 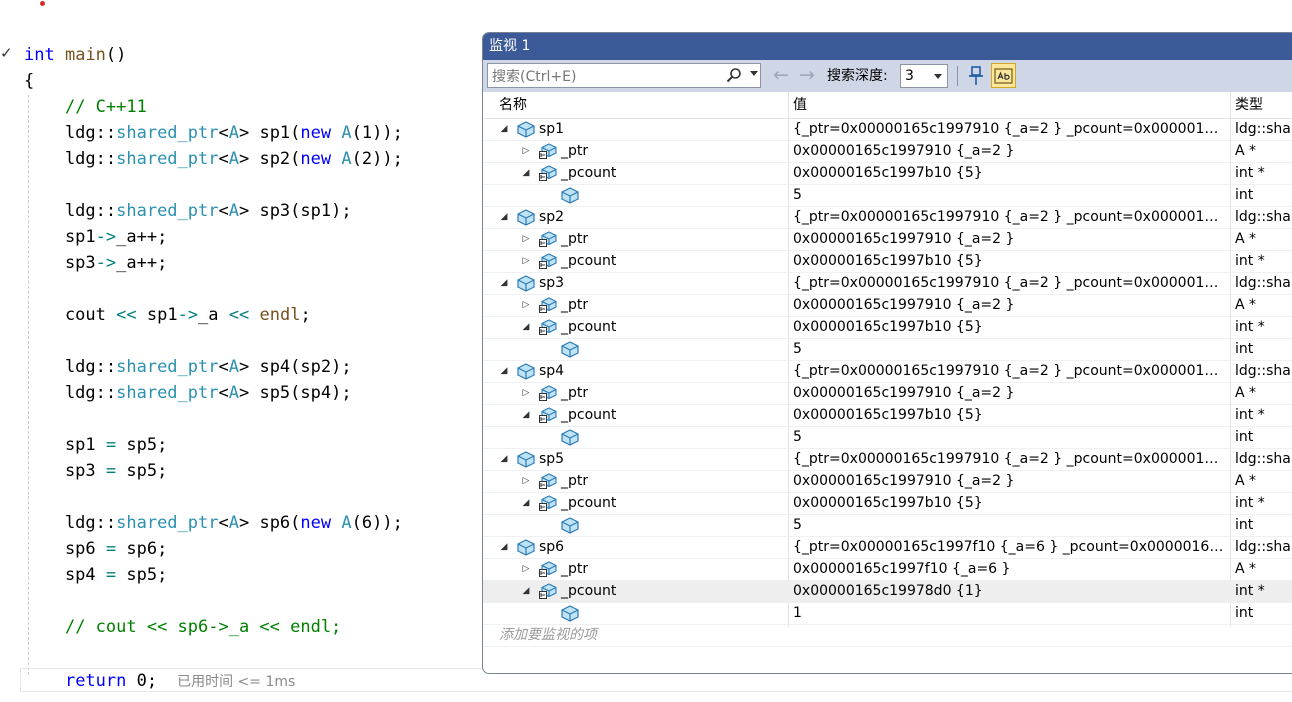 I want to click on add-watch-row: 添加要监视的项, so click(x=887, y=636).